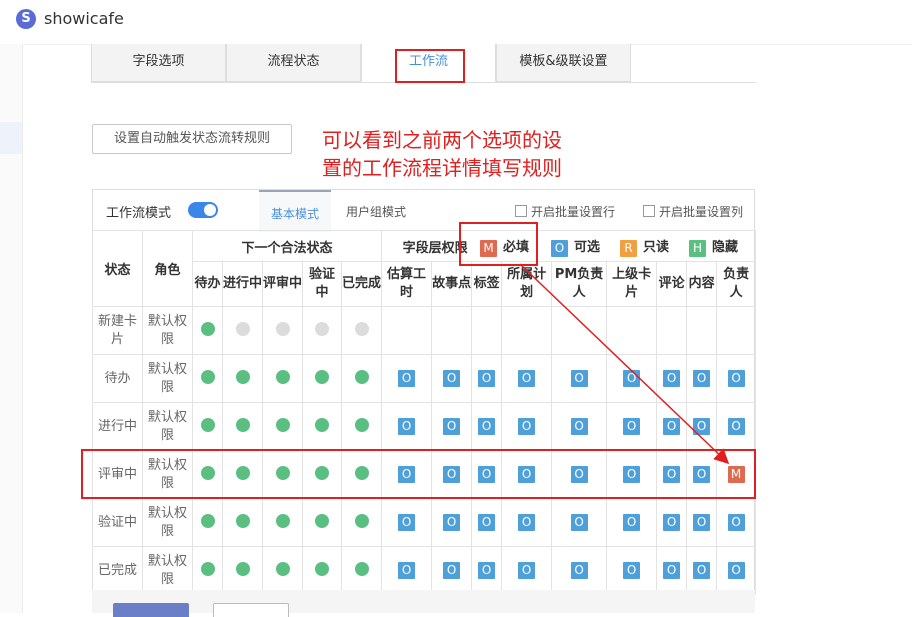 This screenshot has width=912, height=617. I want to click on tab-flow-status: 流程状态, so click(293, 63).